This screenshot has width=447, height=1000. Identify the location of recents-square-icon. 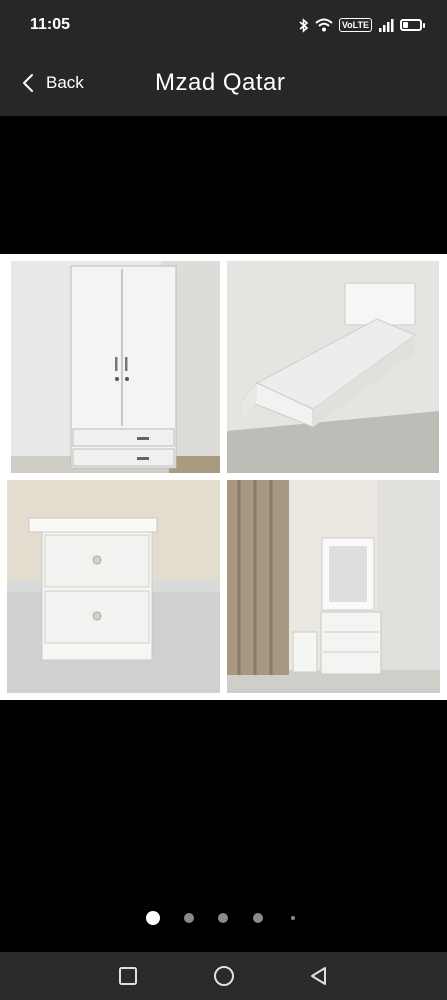
(128, 976).